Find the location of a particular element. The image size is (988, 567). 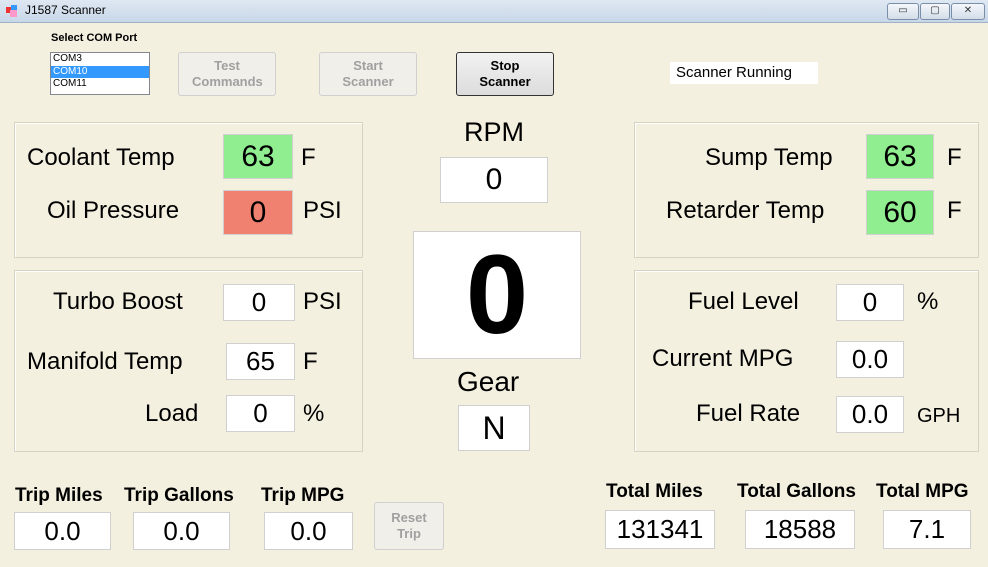

com-port-list: COM3 COM10 COM11 is located at coordinates (100, 73).